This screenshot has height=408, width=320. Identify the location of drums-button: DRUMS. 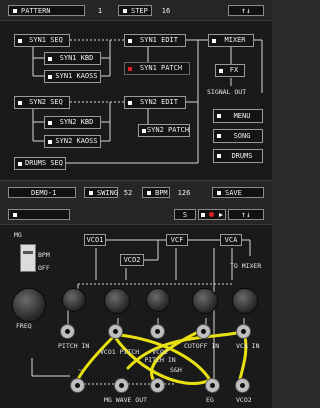
(238, 156).